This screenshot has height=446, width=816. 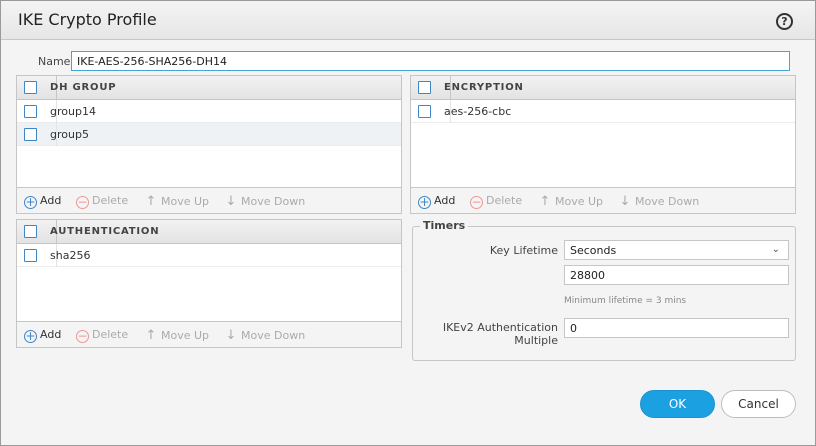 I want to click on name-input, so click(x=430, y=61).